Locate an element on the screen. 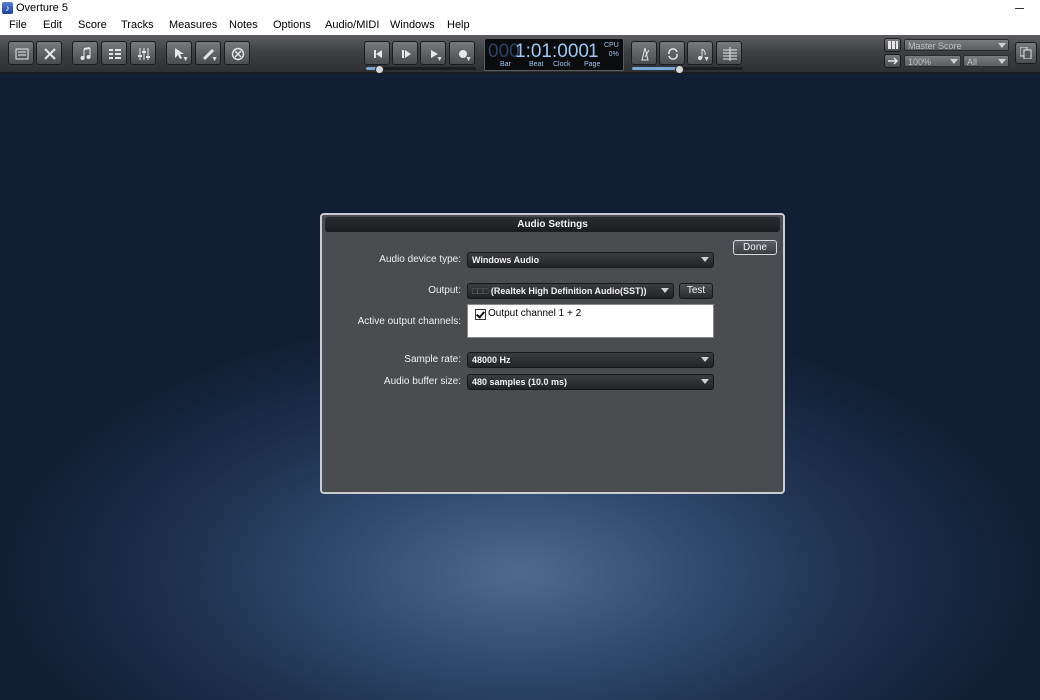  window-title: Overture 5 is located at coordinates (42, 8).